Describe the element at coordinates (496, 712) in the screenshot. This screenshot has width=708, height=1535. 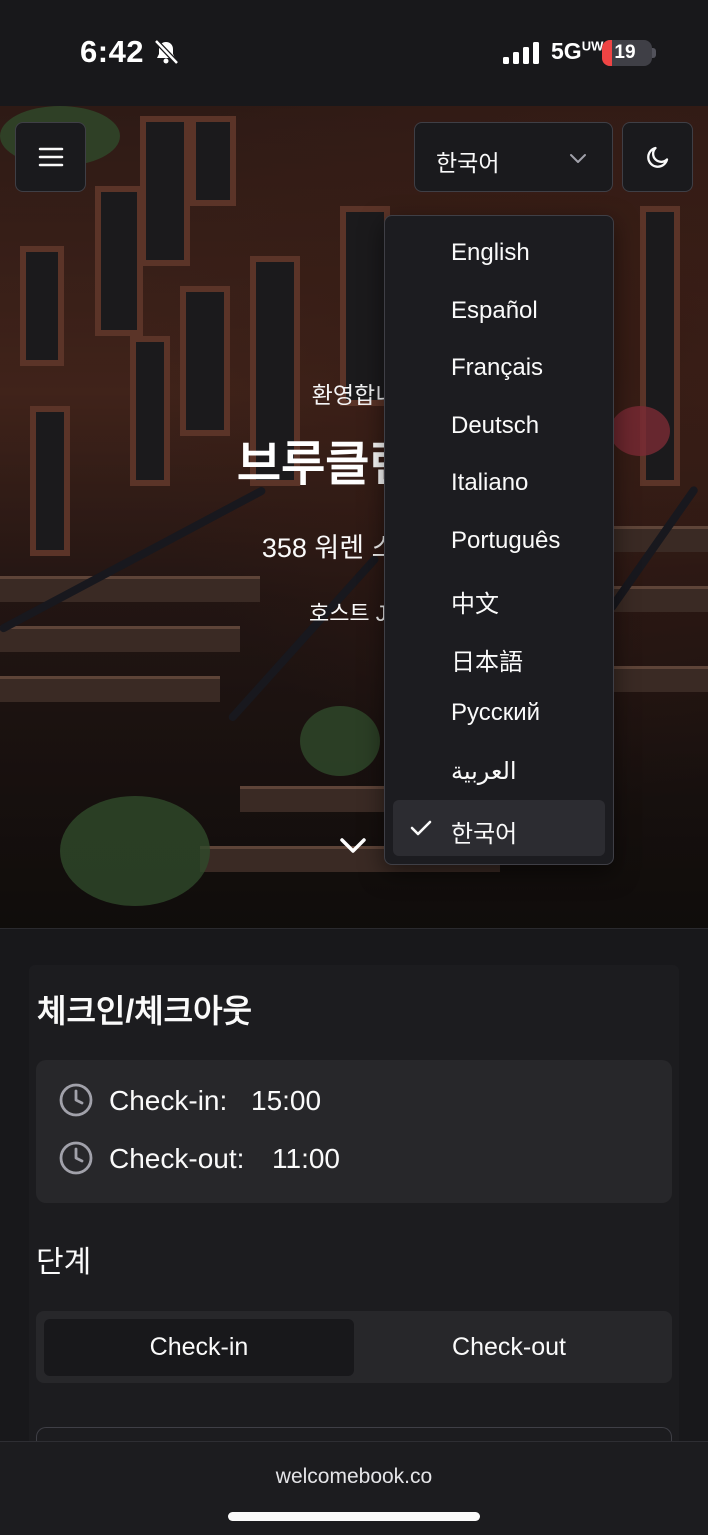
I see `language-option-label: Русский` at that location.